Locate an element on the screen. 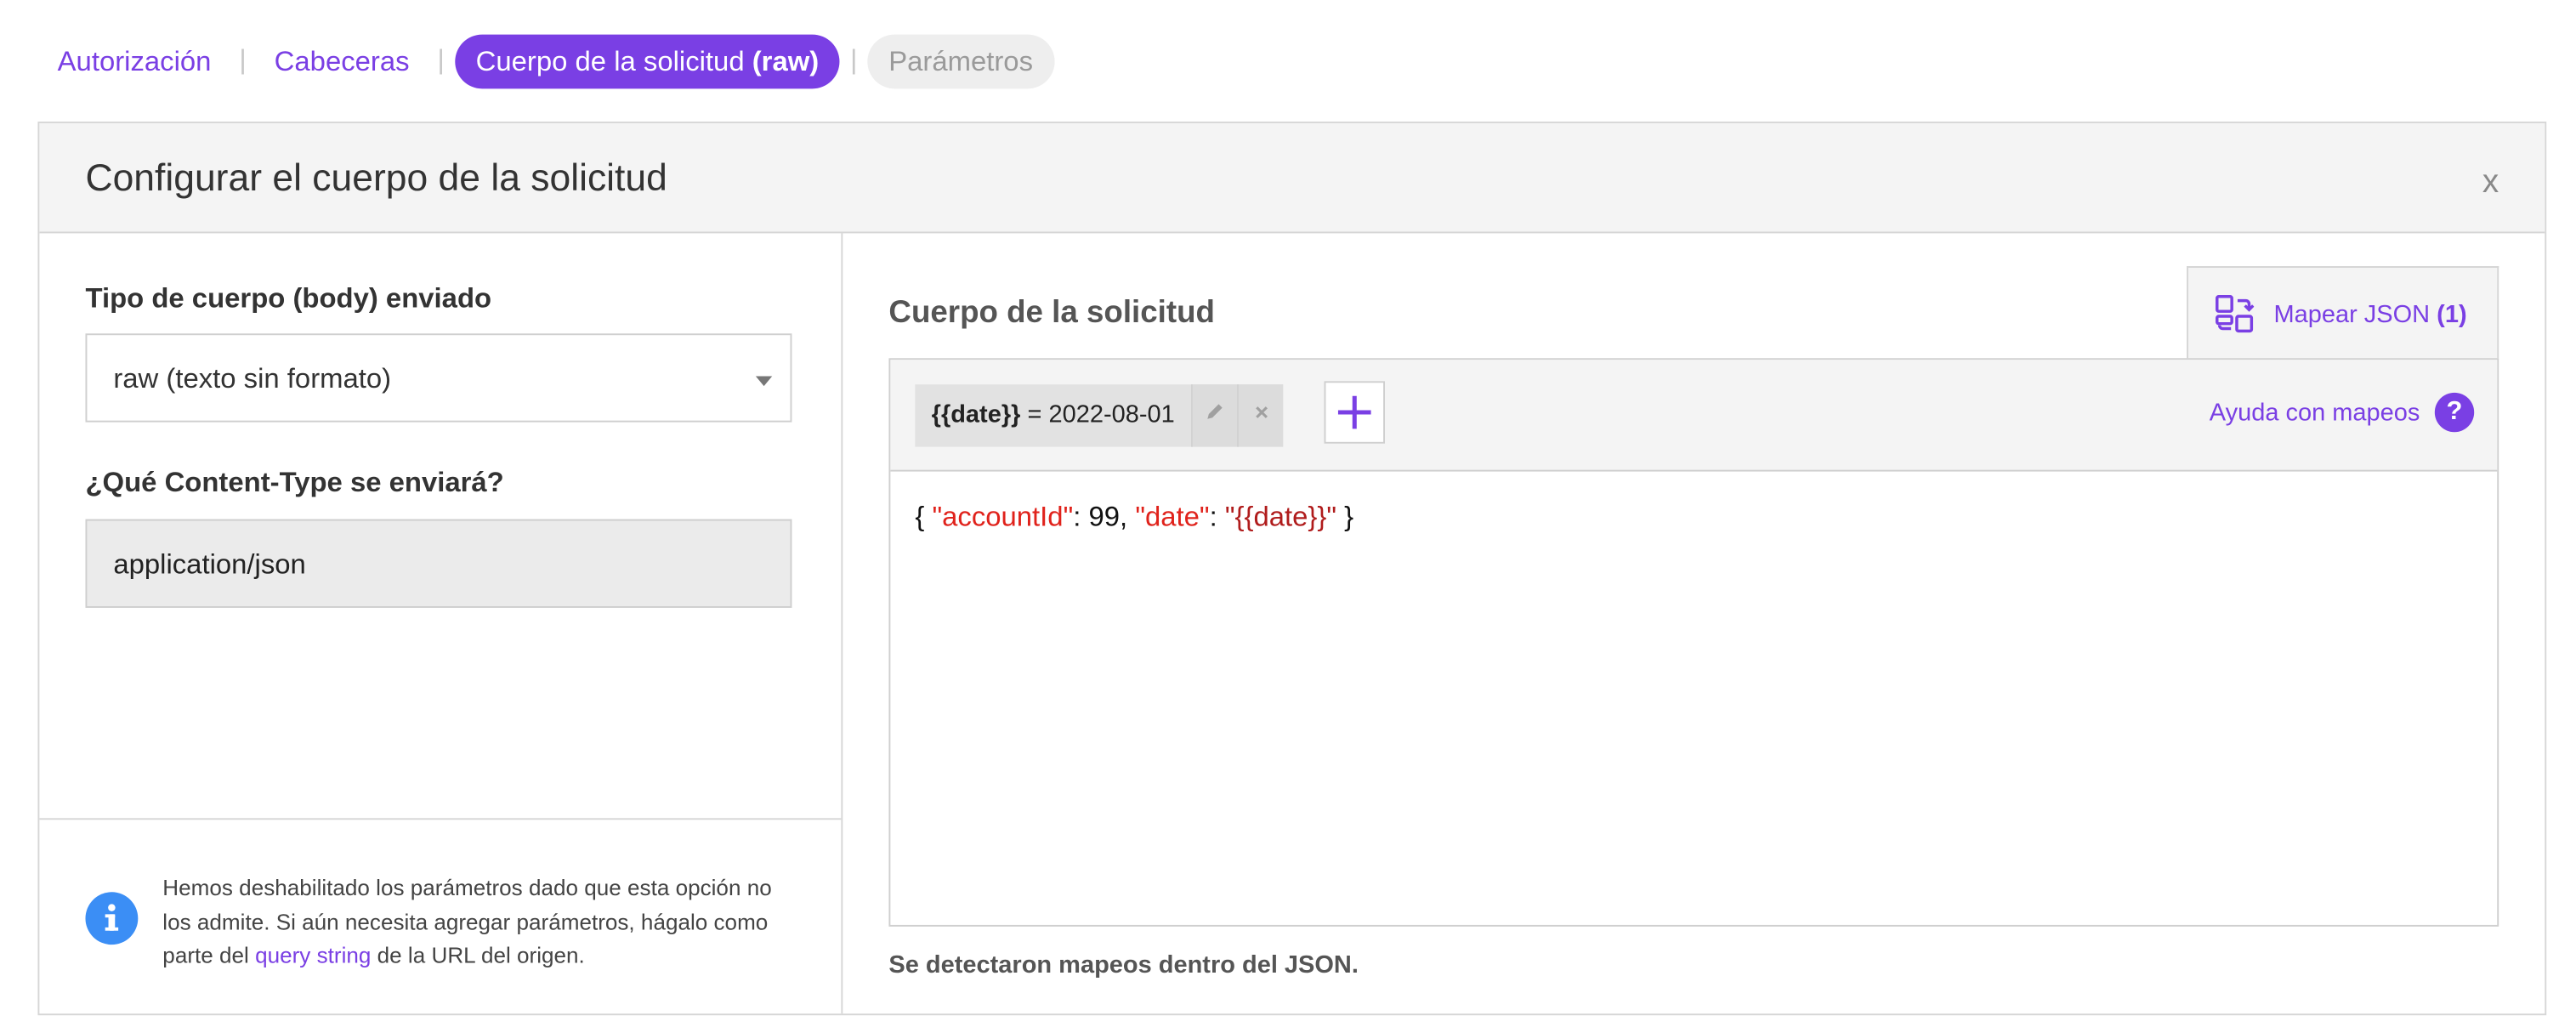  json-brace-close: } is located at coordinates (1345, 517).